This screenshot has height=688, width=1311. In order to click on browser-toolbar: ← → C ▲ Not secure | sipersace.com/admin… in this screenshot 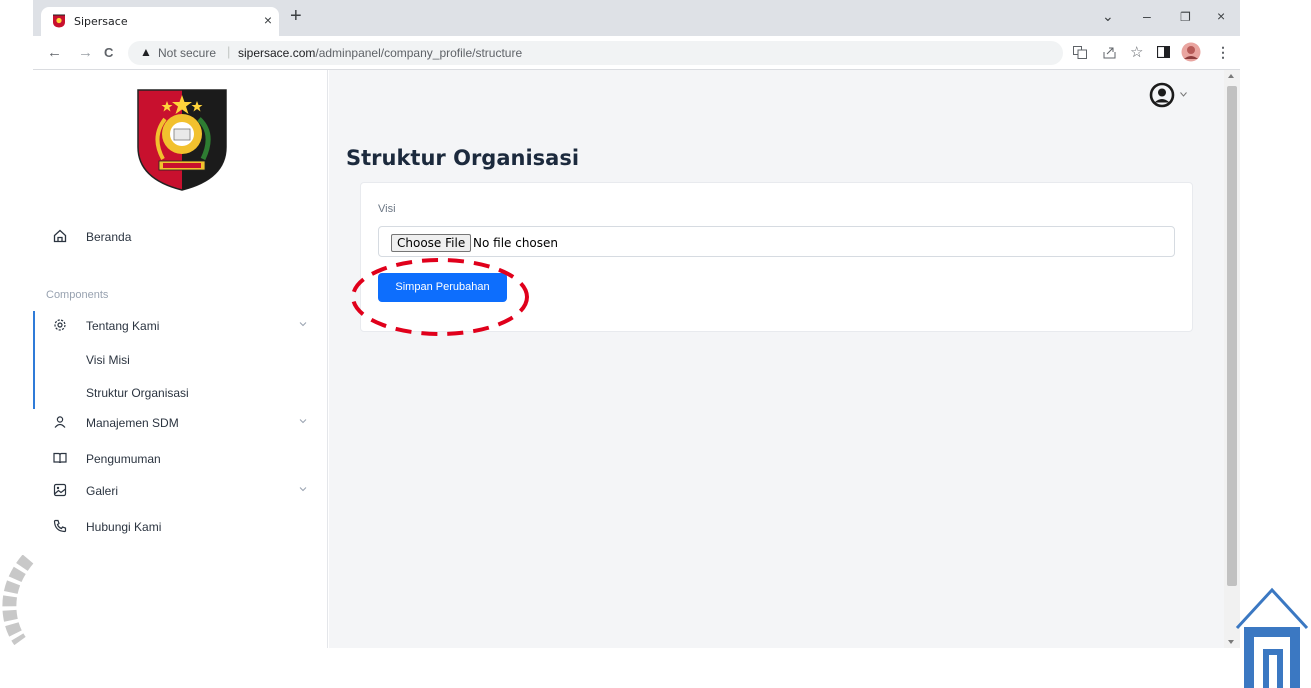, I will do `click(636, 53)`.